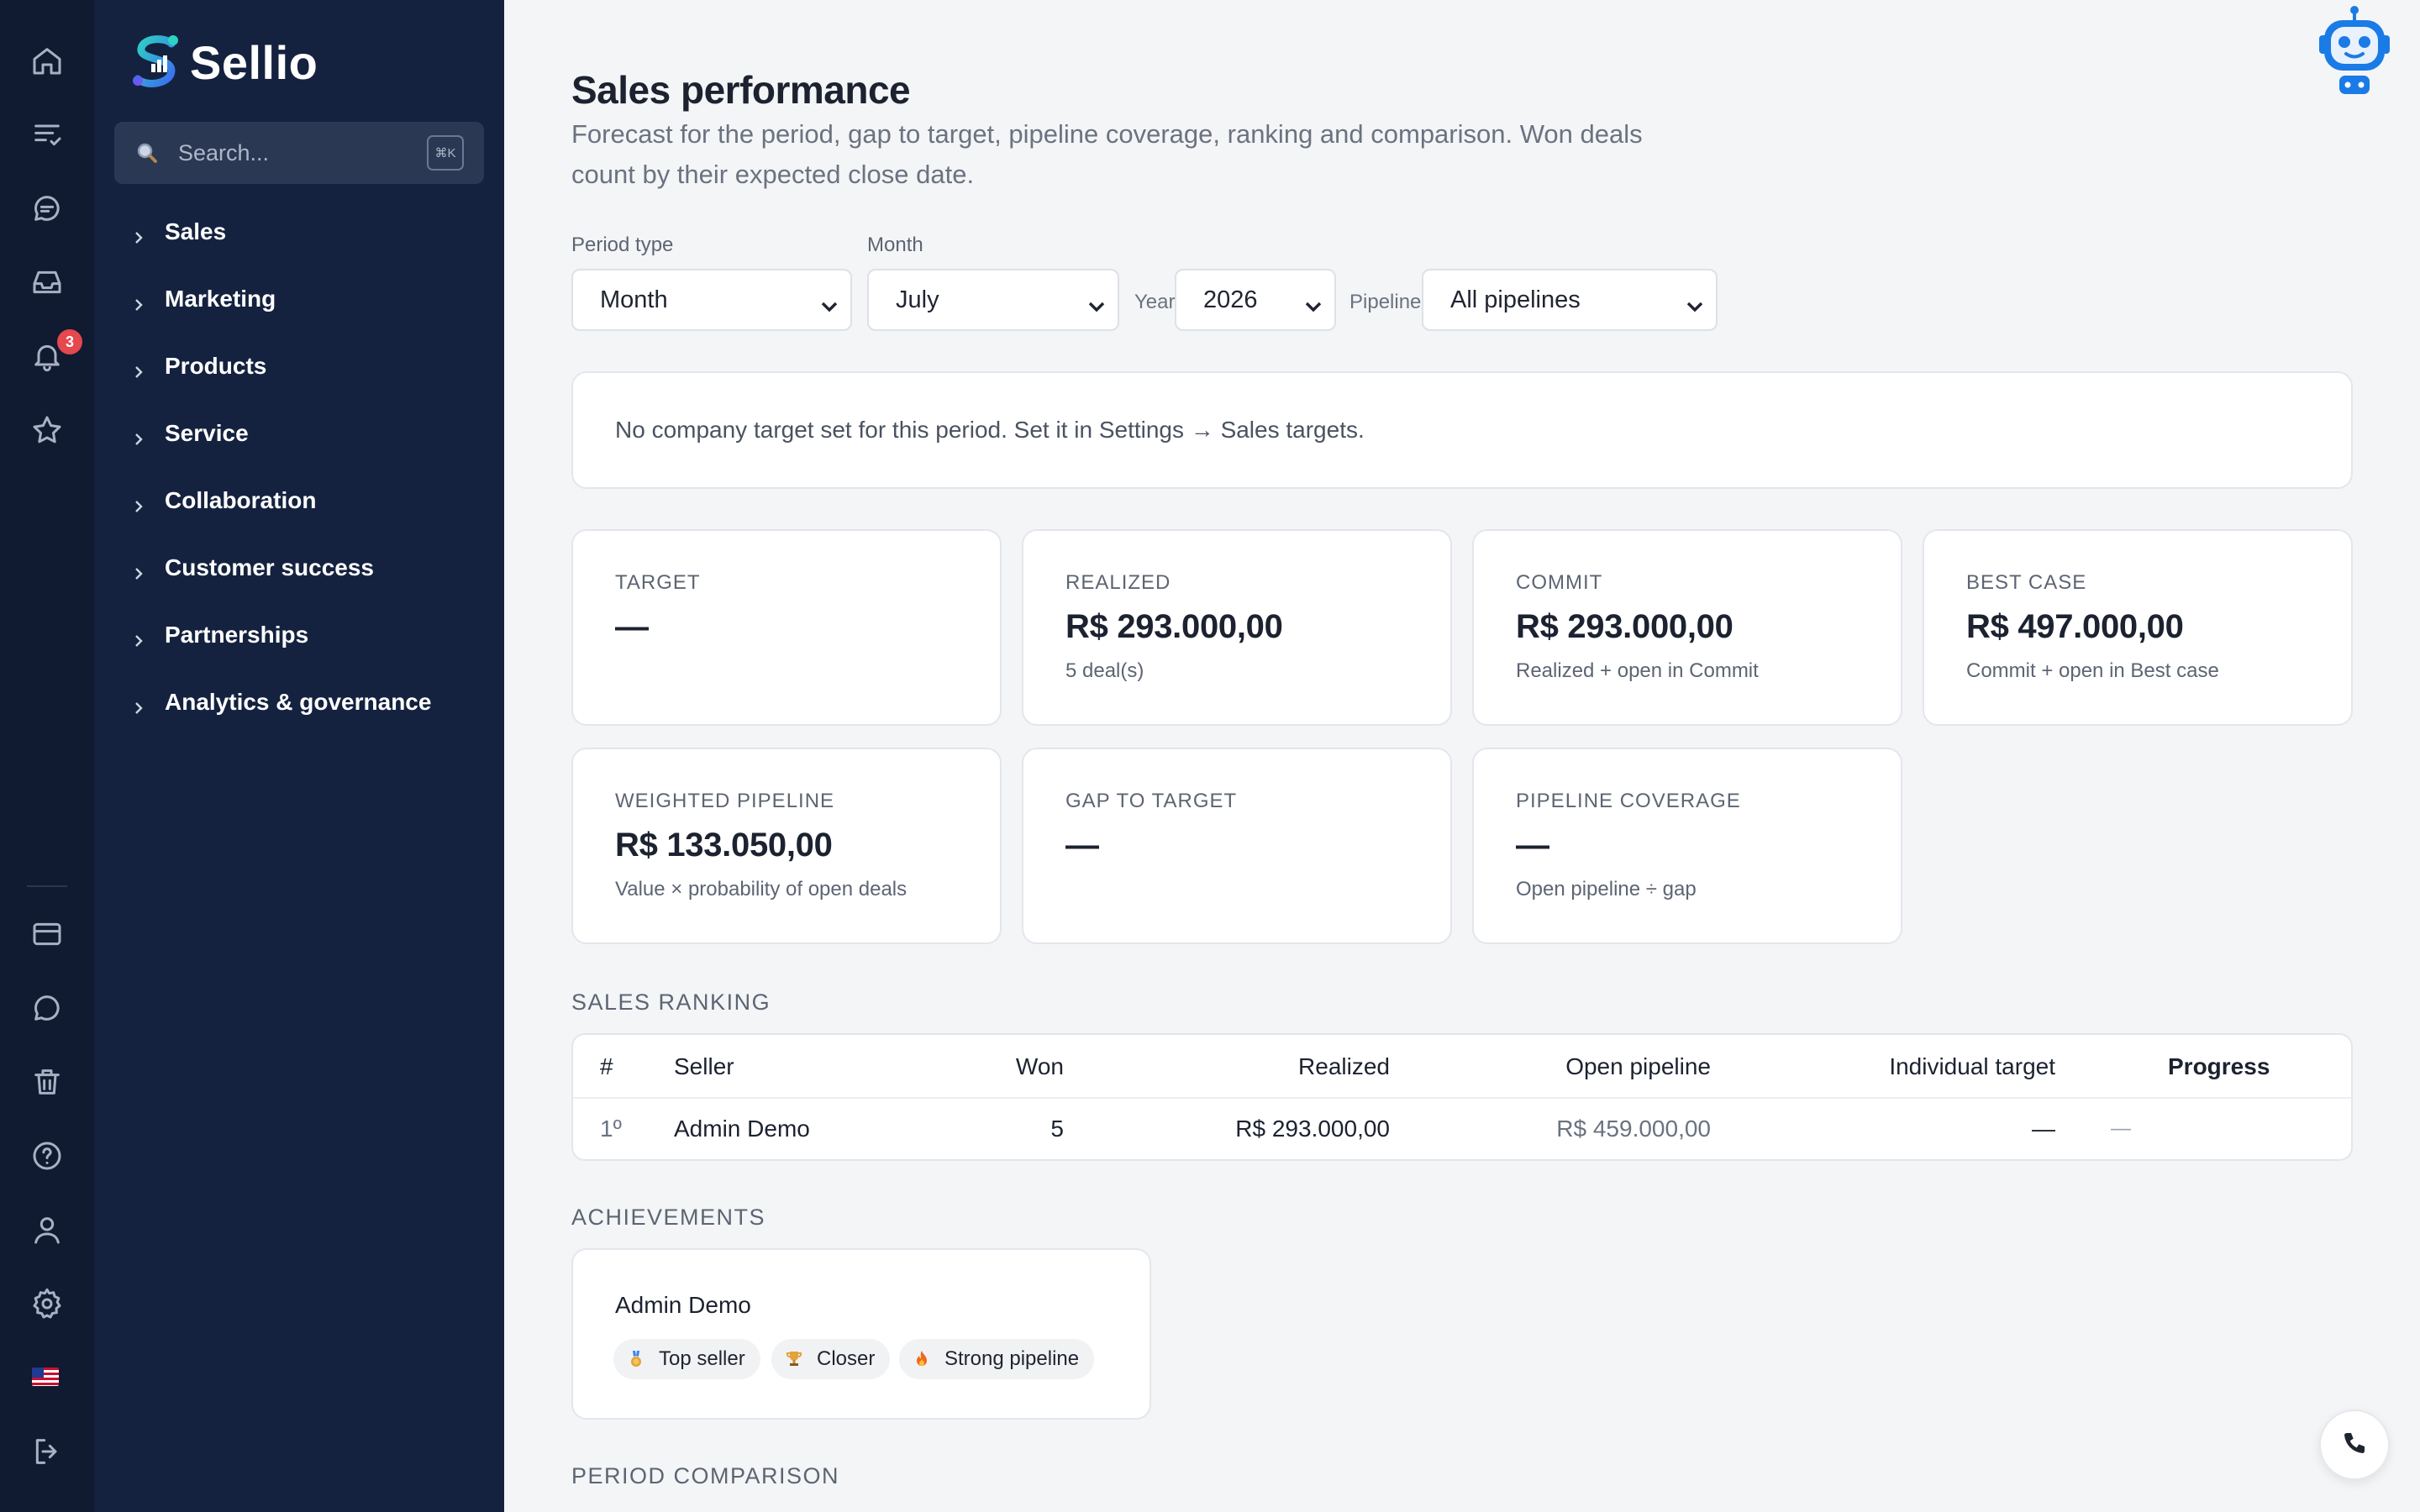  I want to click on cell-seller: Admin Demo, so click(742, 1129).